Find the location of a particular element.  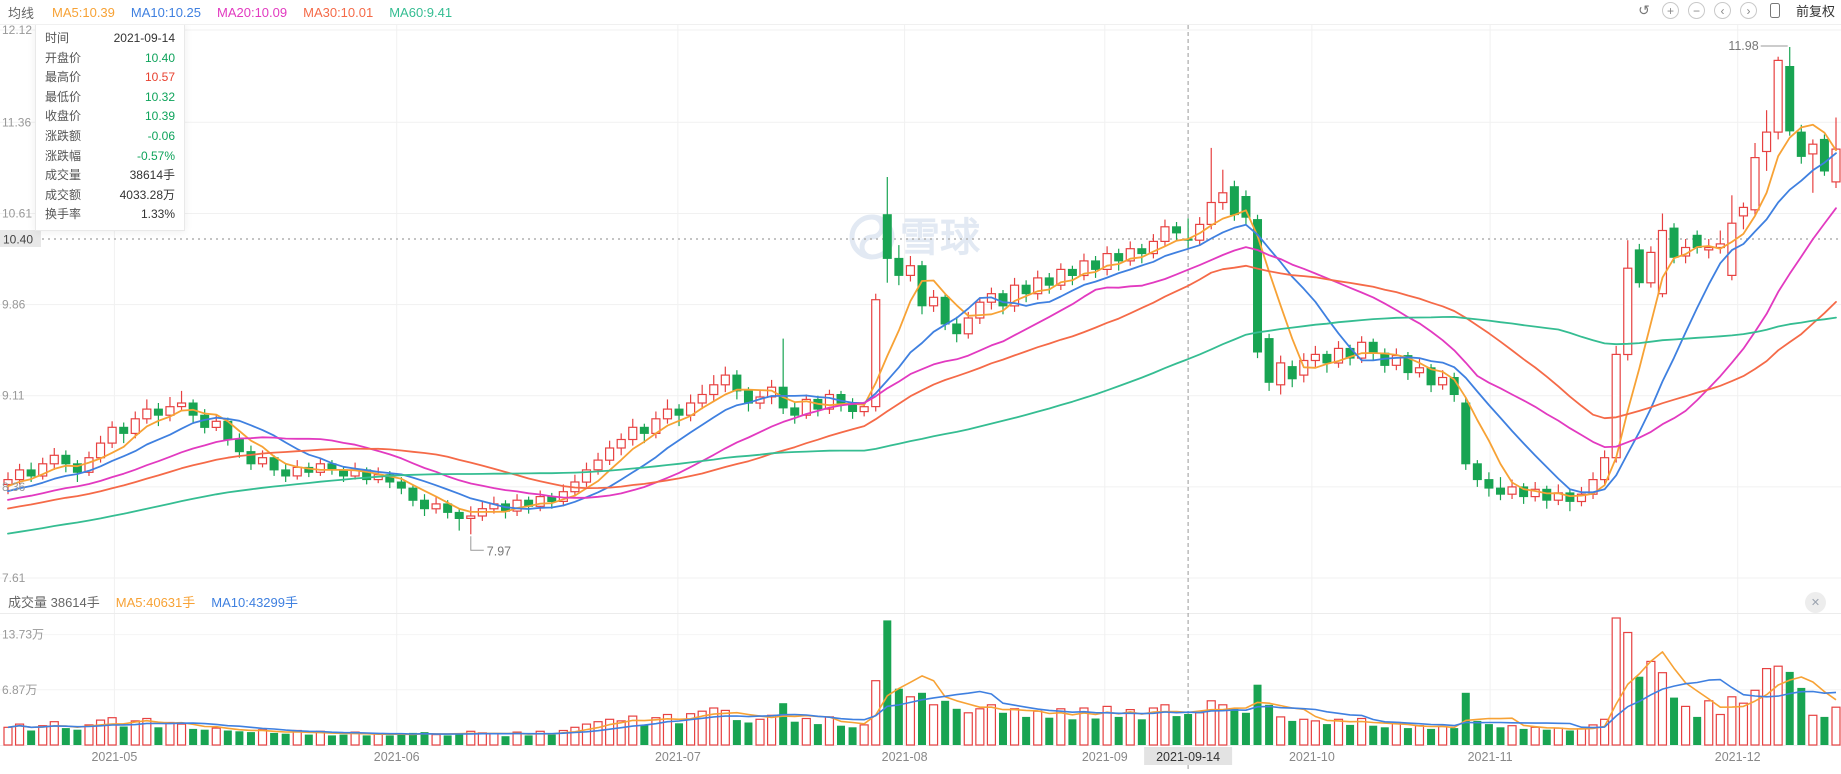

xueqiu-watermark-logo: 雪球 is located at coordinates (915, 237).